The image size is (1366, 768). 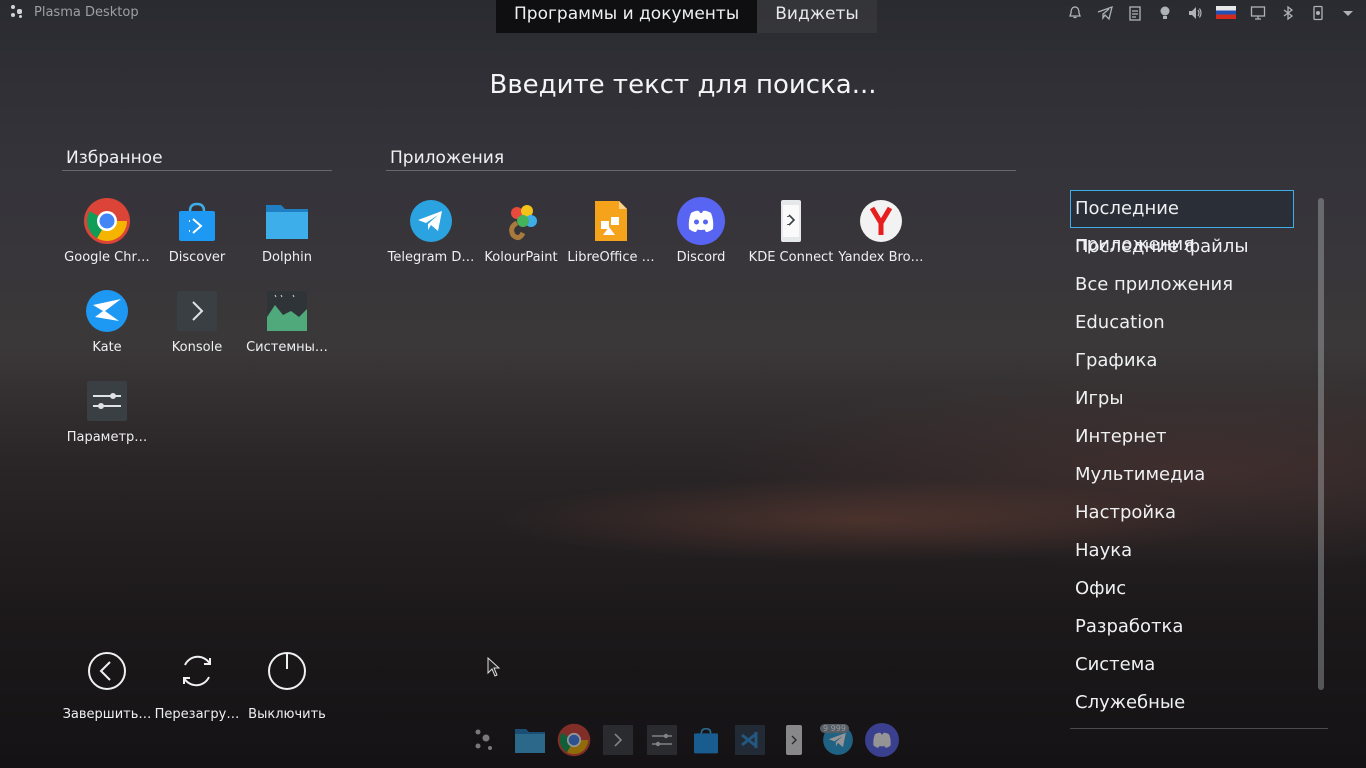 What do you see at coordinates (107, 671) in the screenshot?
I see `logout-icon` at bounding box center [107, 671].